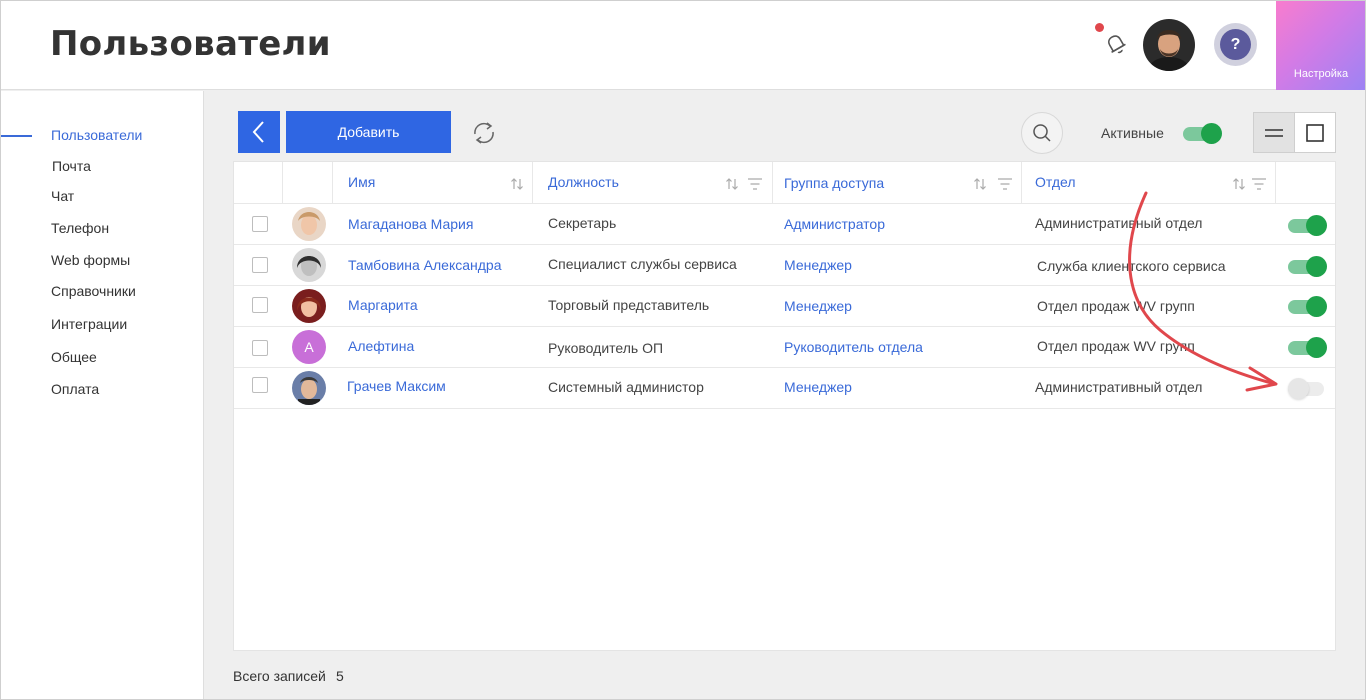 This screenshot has width=1366, height=700. What do you see at coordinates (1321, 45) in the screenshot?
I see `settings-tile: Настройка` at bounding box center [1321, 45].